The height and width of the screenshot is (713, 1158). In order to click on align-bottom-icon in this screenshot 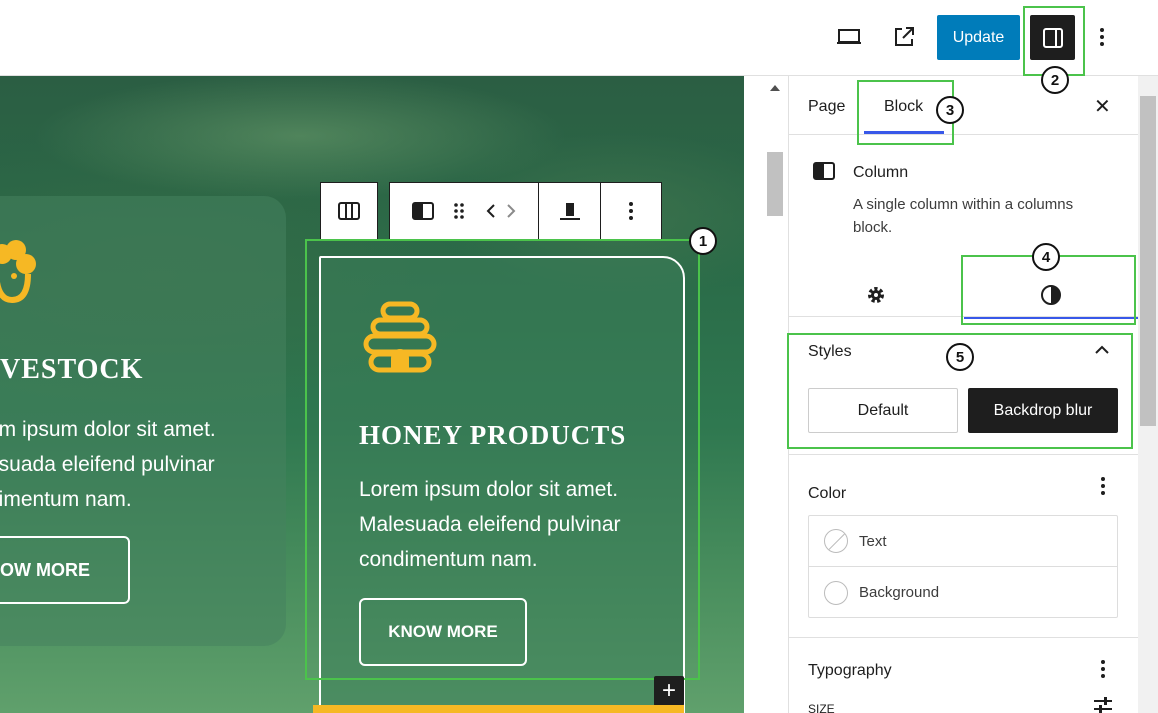, I will do `click(569, 211)`.